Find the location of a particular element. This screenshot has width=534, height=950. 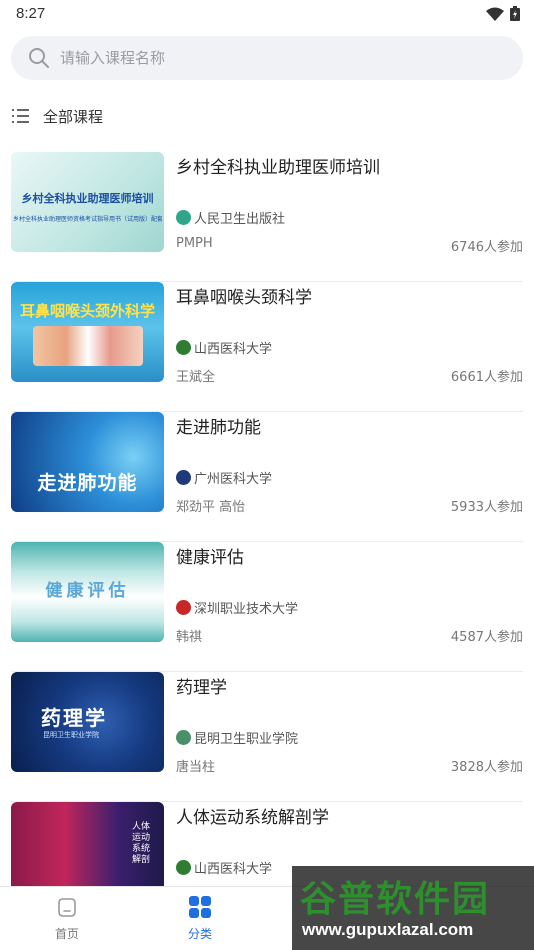

thumbnail-subtitle: 昆明卫生职业学院 is located at coordinates (71, 735).